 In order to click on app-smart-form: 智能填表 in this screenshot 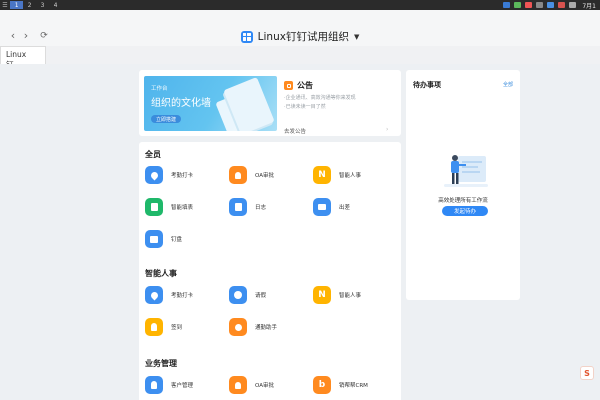, I will do `click(169, 207)`.